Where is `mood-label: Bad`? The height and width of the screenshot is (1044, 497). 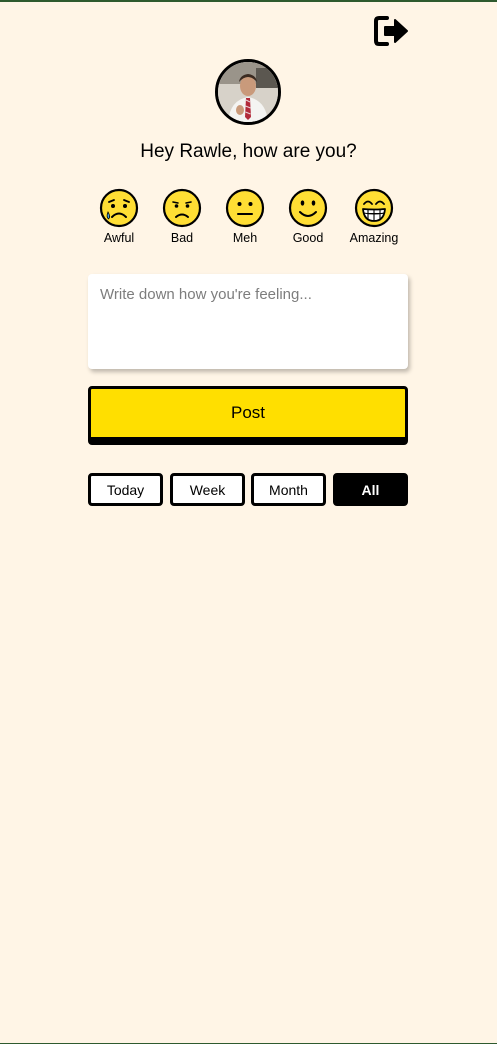
mood-label: Bad is located at coordinates (182, 238).